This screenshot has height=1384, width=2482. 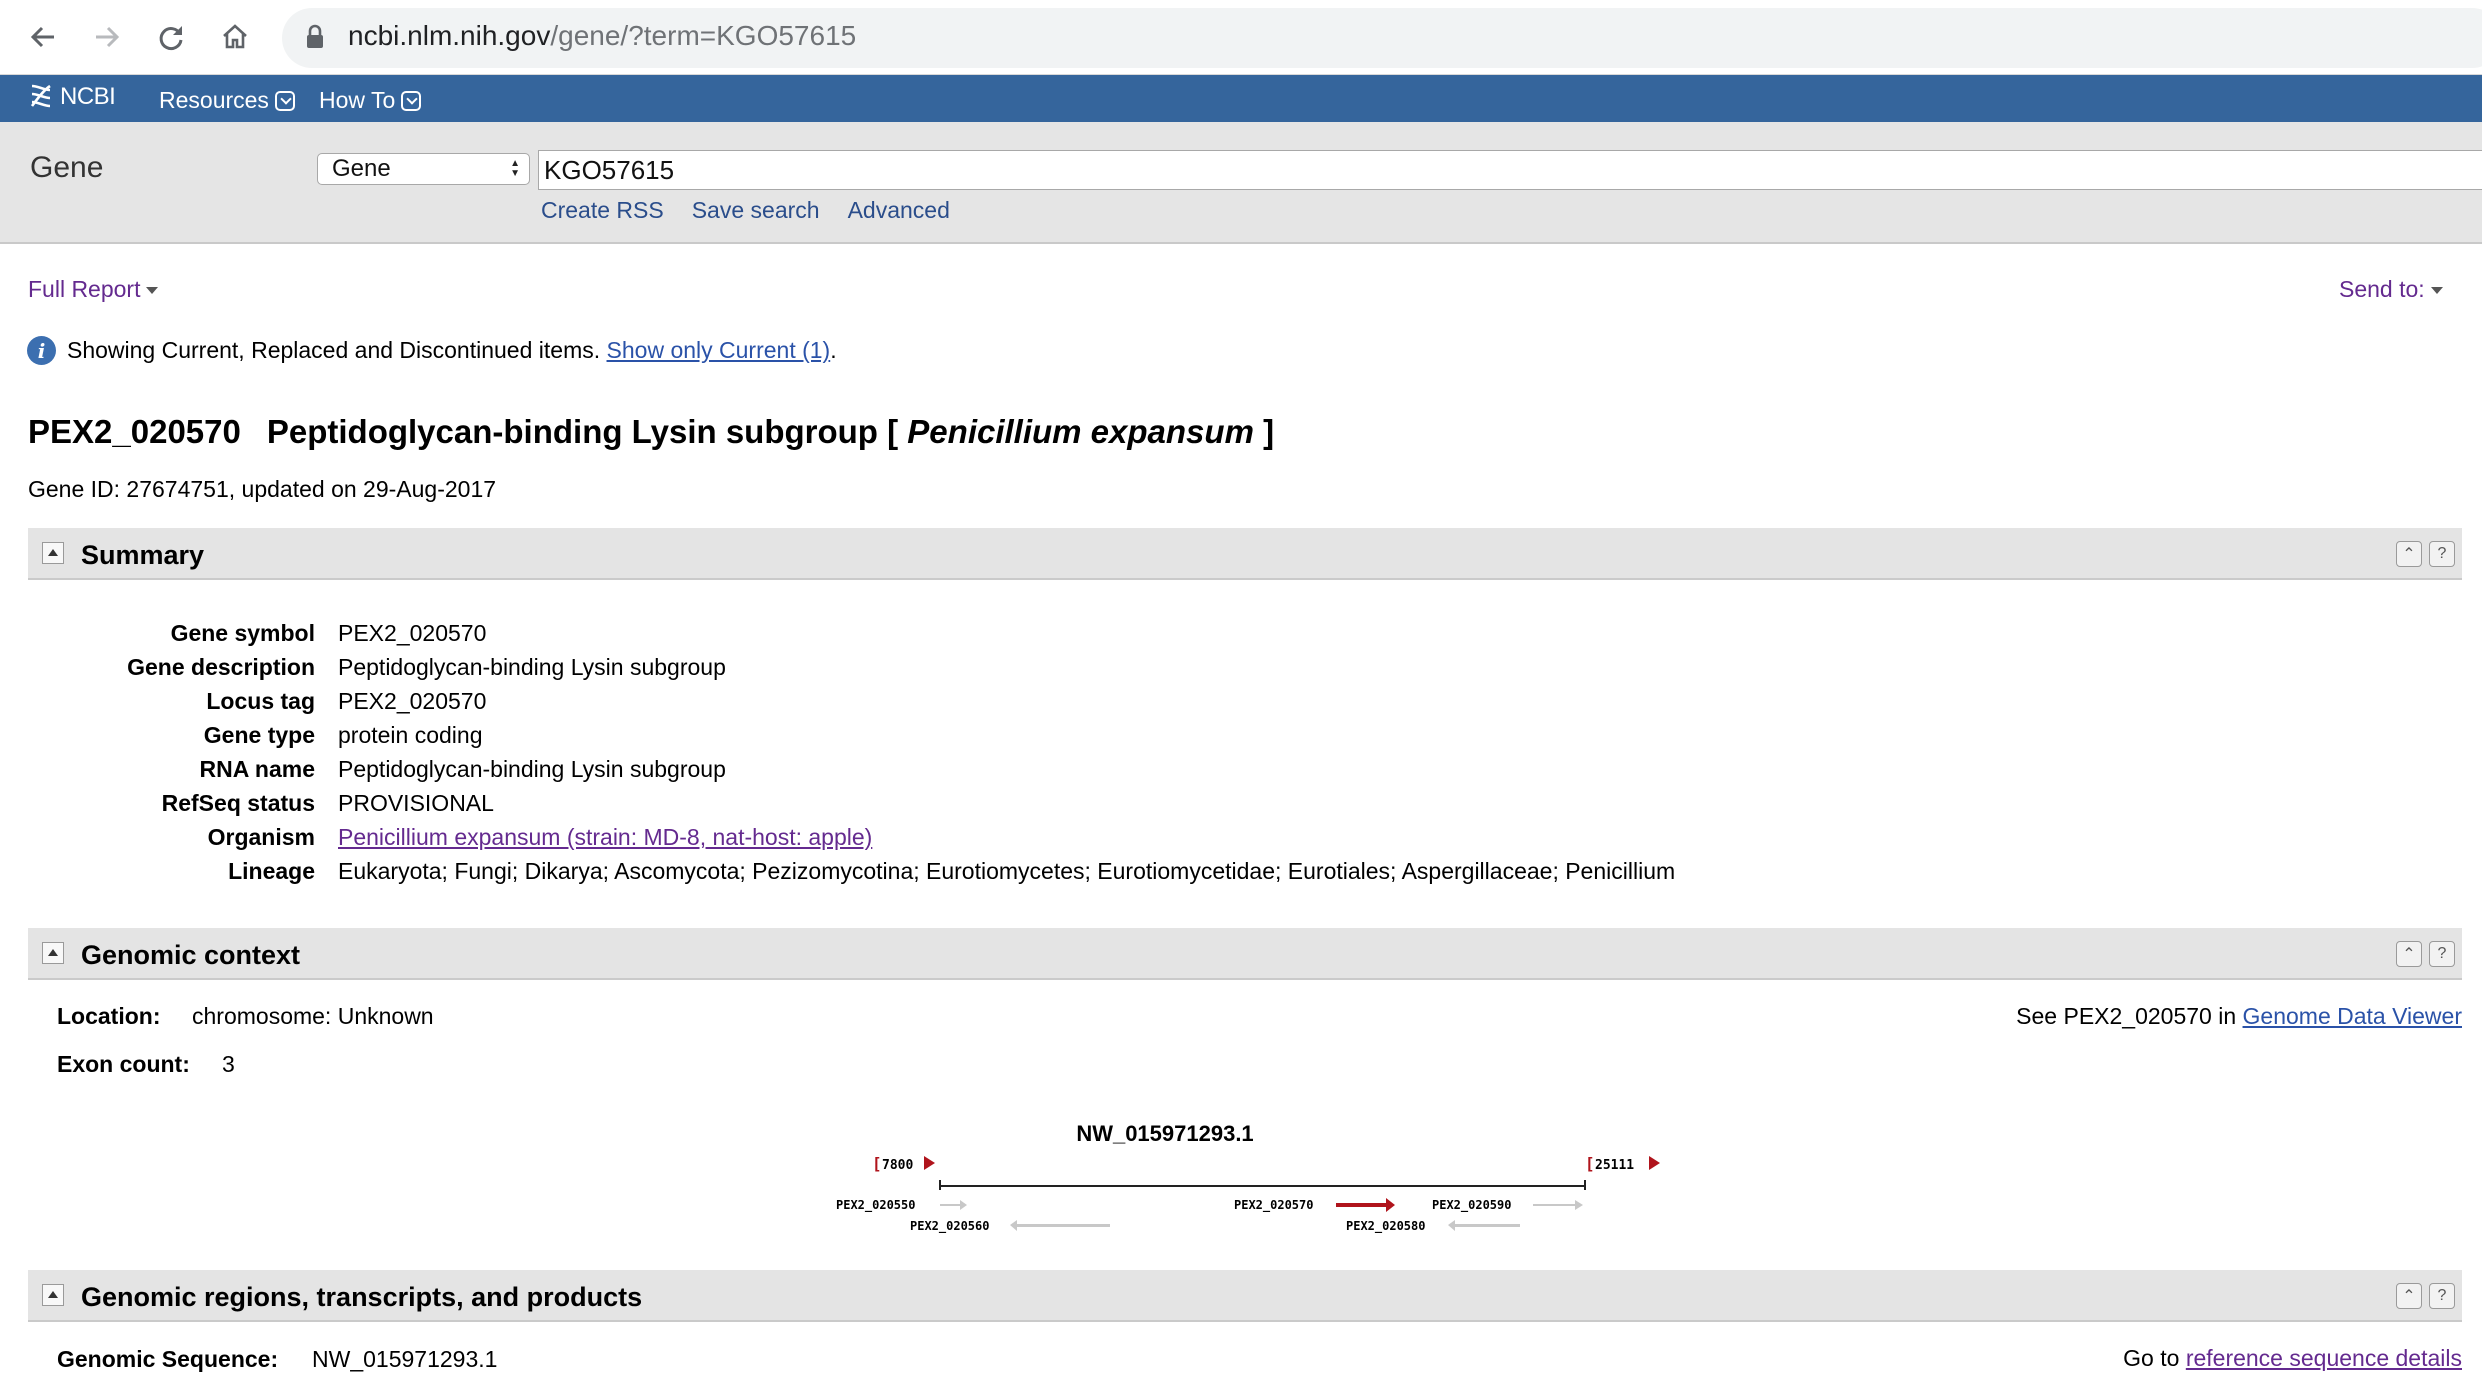 What do you see at coordinates (1269, 431) in the screenshot?
I see `title-bracket: ]` at bounding box center [1269, 431].